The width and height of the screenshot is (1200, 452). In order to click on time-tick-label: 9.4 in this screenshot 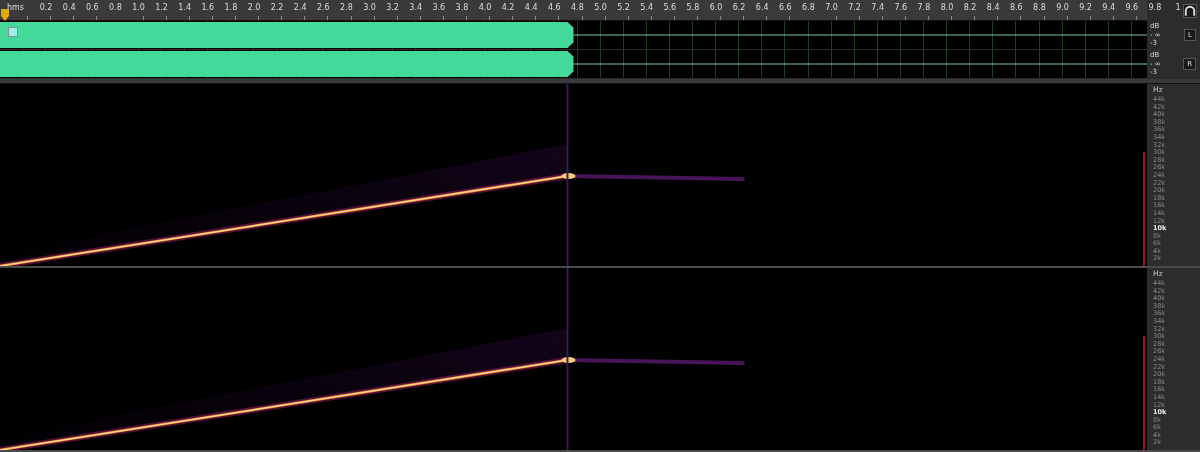, I will do `click(1109, 7)`.